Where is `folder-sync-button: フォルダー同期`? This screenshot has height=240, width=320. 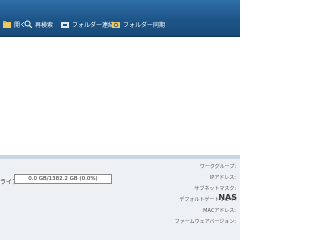
folder-sync-button: フォルダー同期 is located at coordinates (138, 24).